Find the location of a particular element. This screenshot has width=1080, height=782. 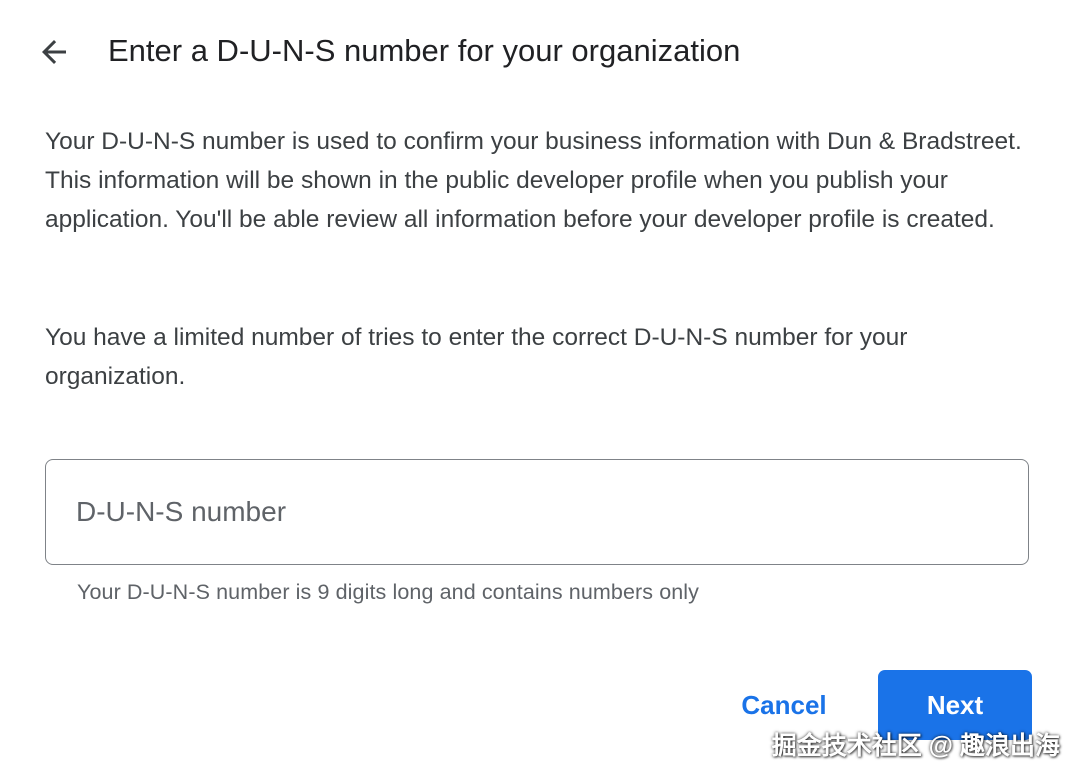

watermark-text: 掘金技术社区 @ 趣浪出海 is located at coordinates (915, 746).